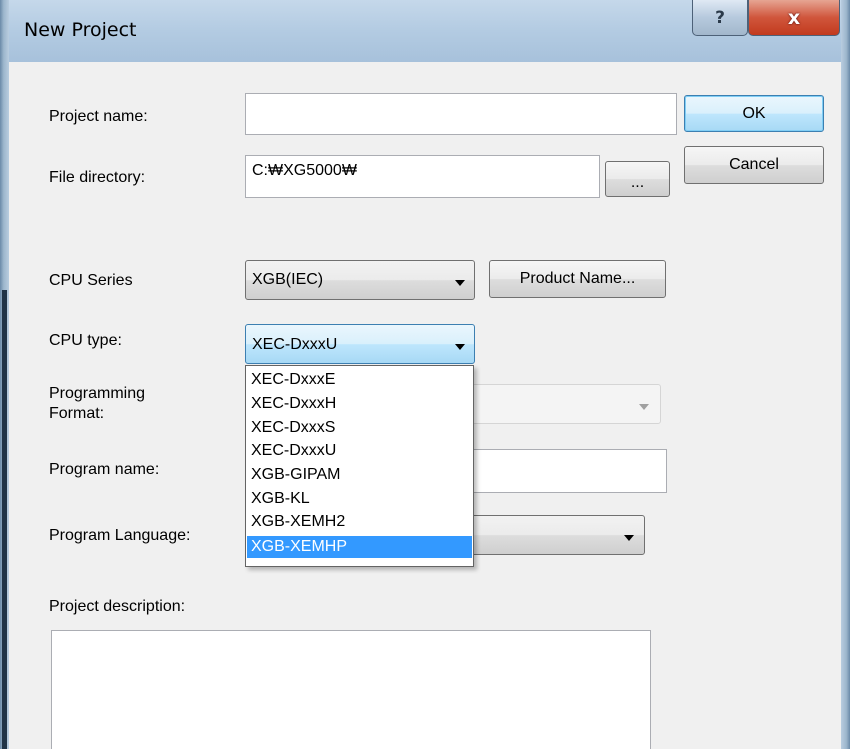 The width and height of the screenshot is (850, 749). What do you see at coordinates (359, 522) in the screenshot?
I see `dropdown-option: XGB-XEMH2` at bounding box center [359, 522].